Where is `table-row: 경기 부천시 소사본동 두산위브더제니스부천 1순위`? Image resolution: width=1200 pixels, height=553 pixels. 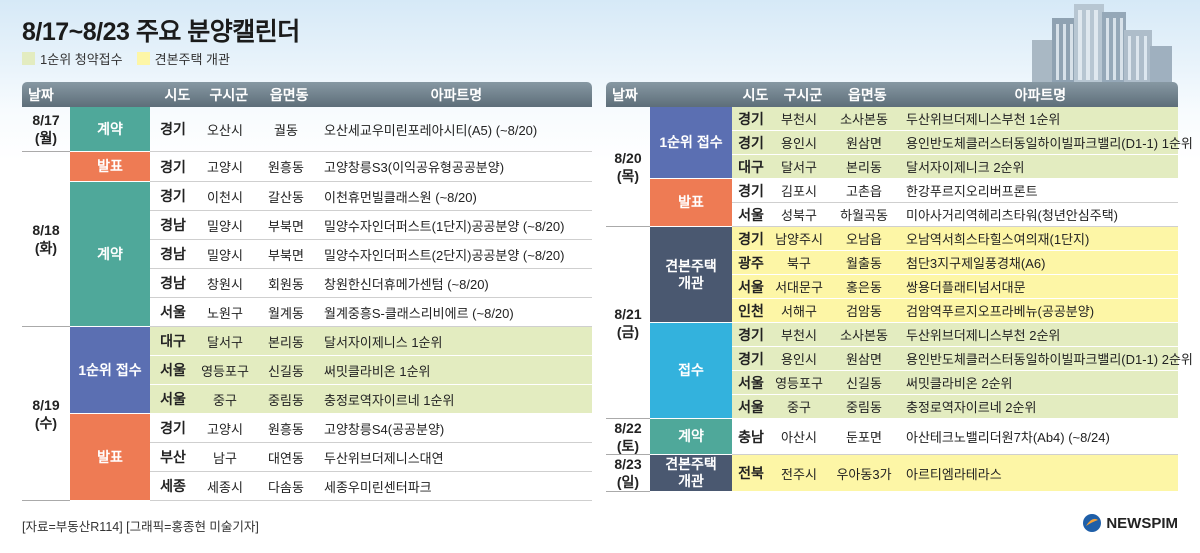
table-row: 경기 부천시 소사본동 두산위브더제니스부천 1순위 is located at coordinates (955, 119).